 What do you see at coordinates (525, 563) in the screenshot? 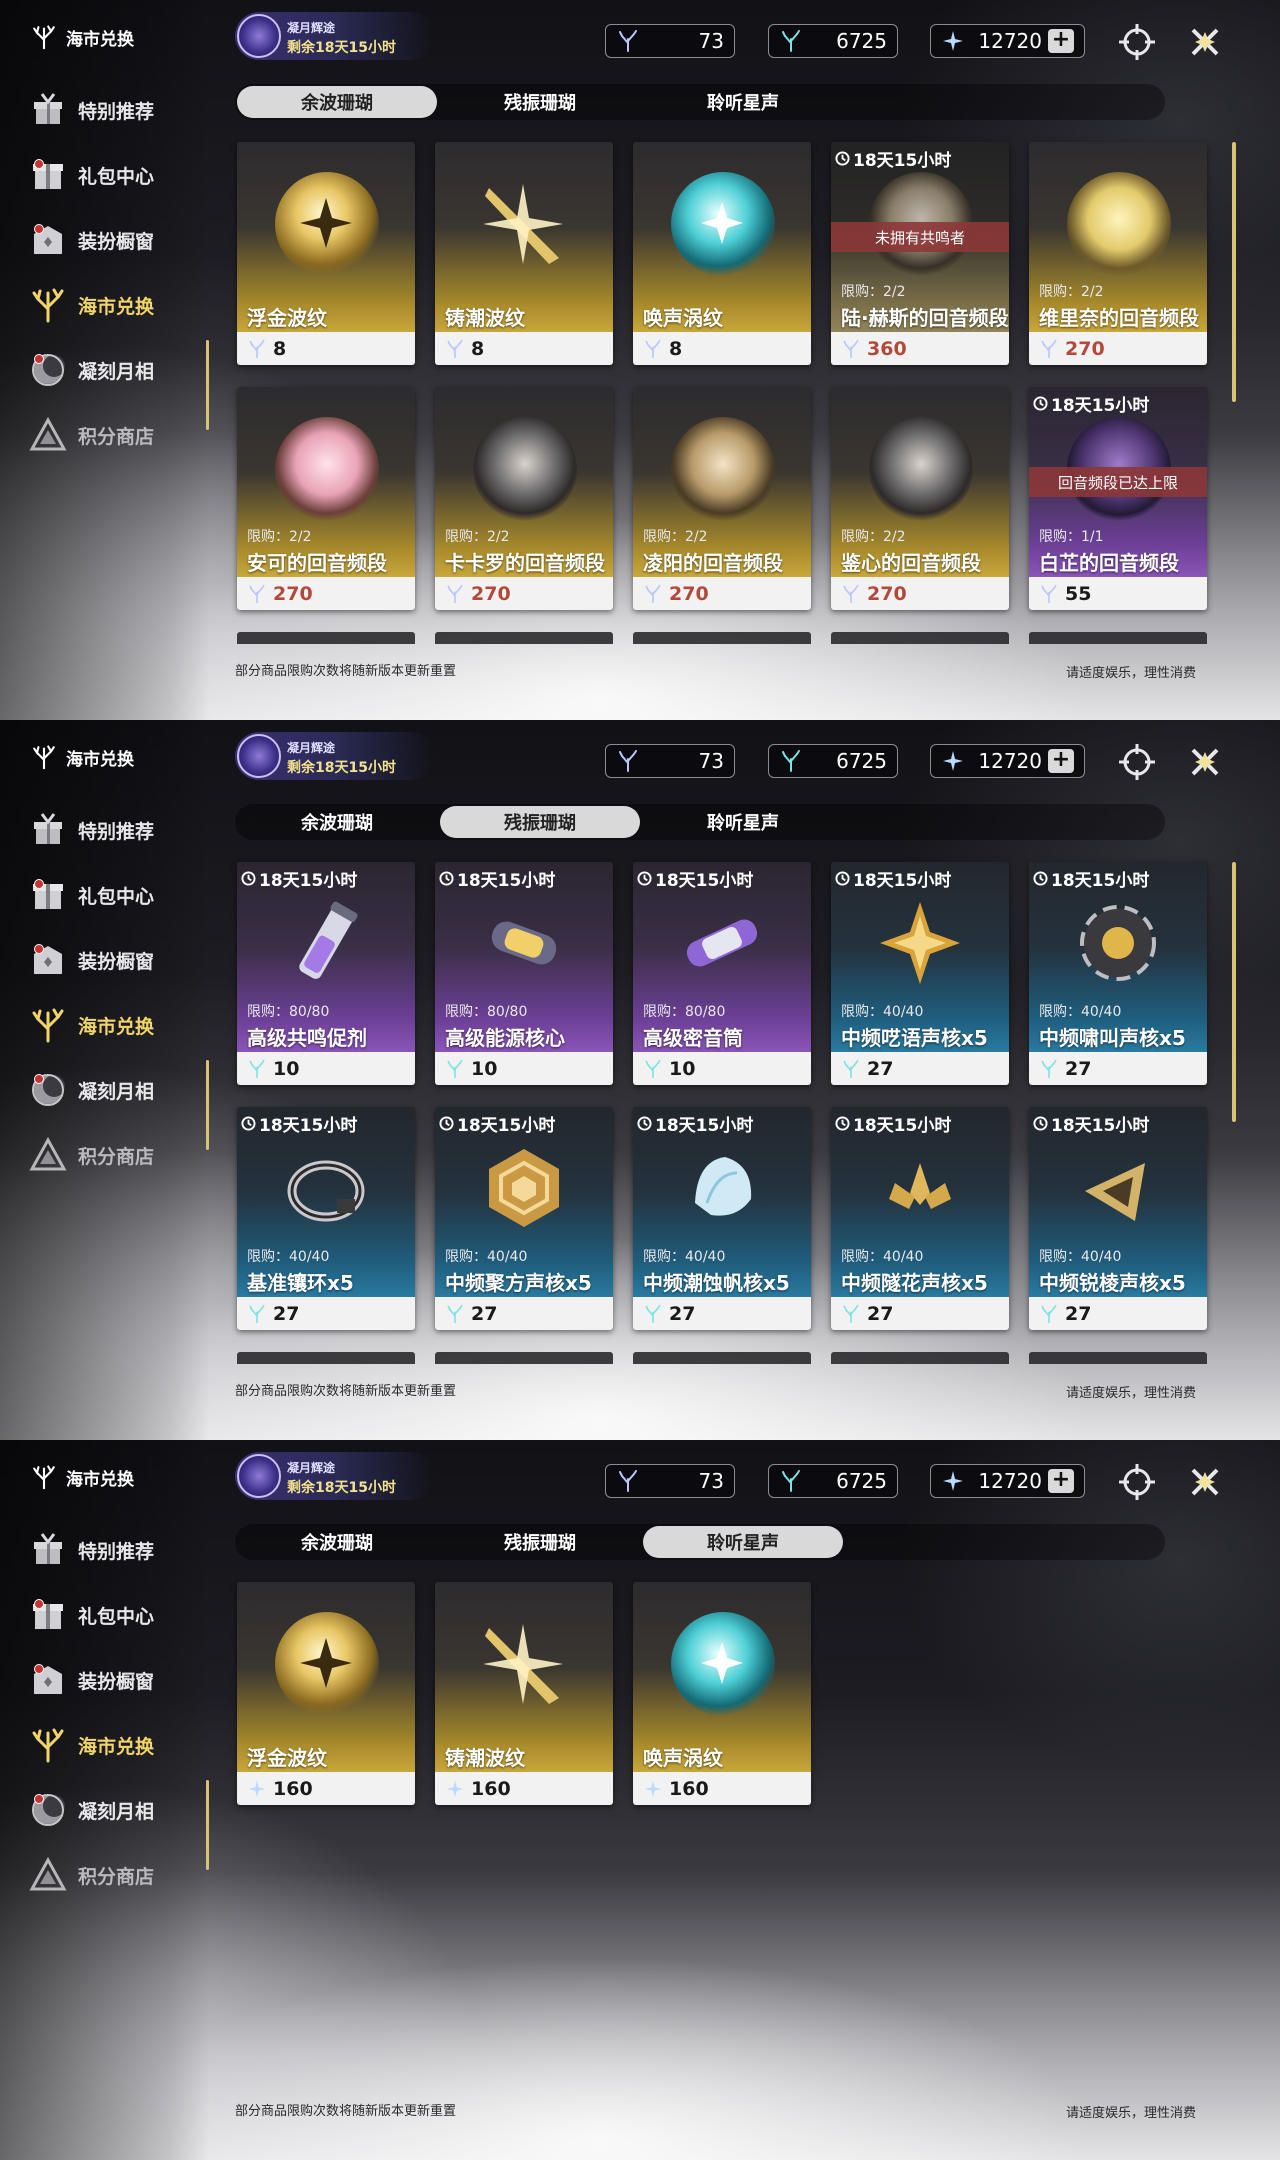
I see `item-name: 卡卡罗的回音频段` at bounding box center [525, 563].